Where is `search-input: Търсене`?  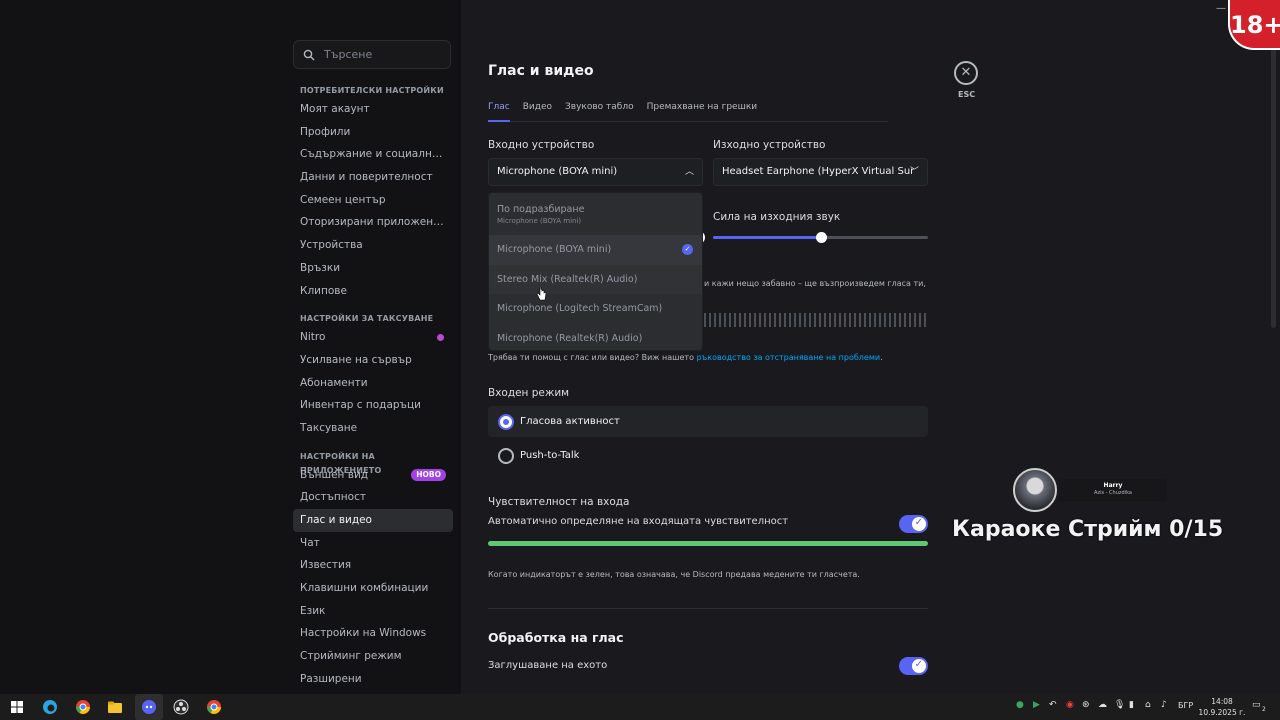 search-input: Търсене is located at coordinates (372, 54).